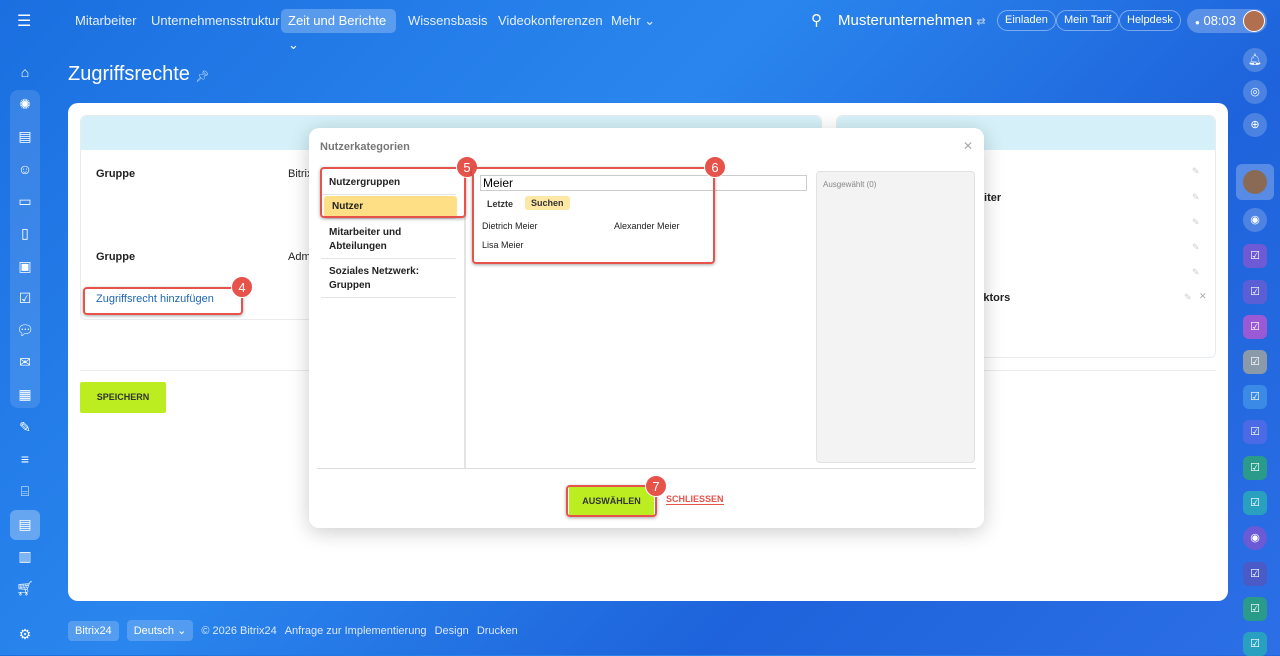 This screenshot has width=1280, height=656. I want to click on docs-icon: ▤, so click(25, 136).